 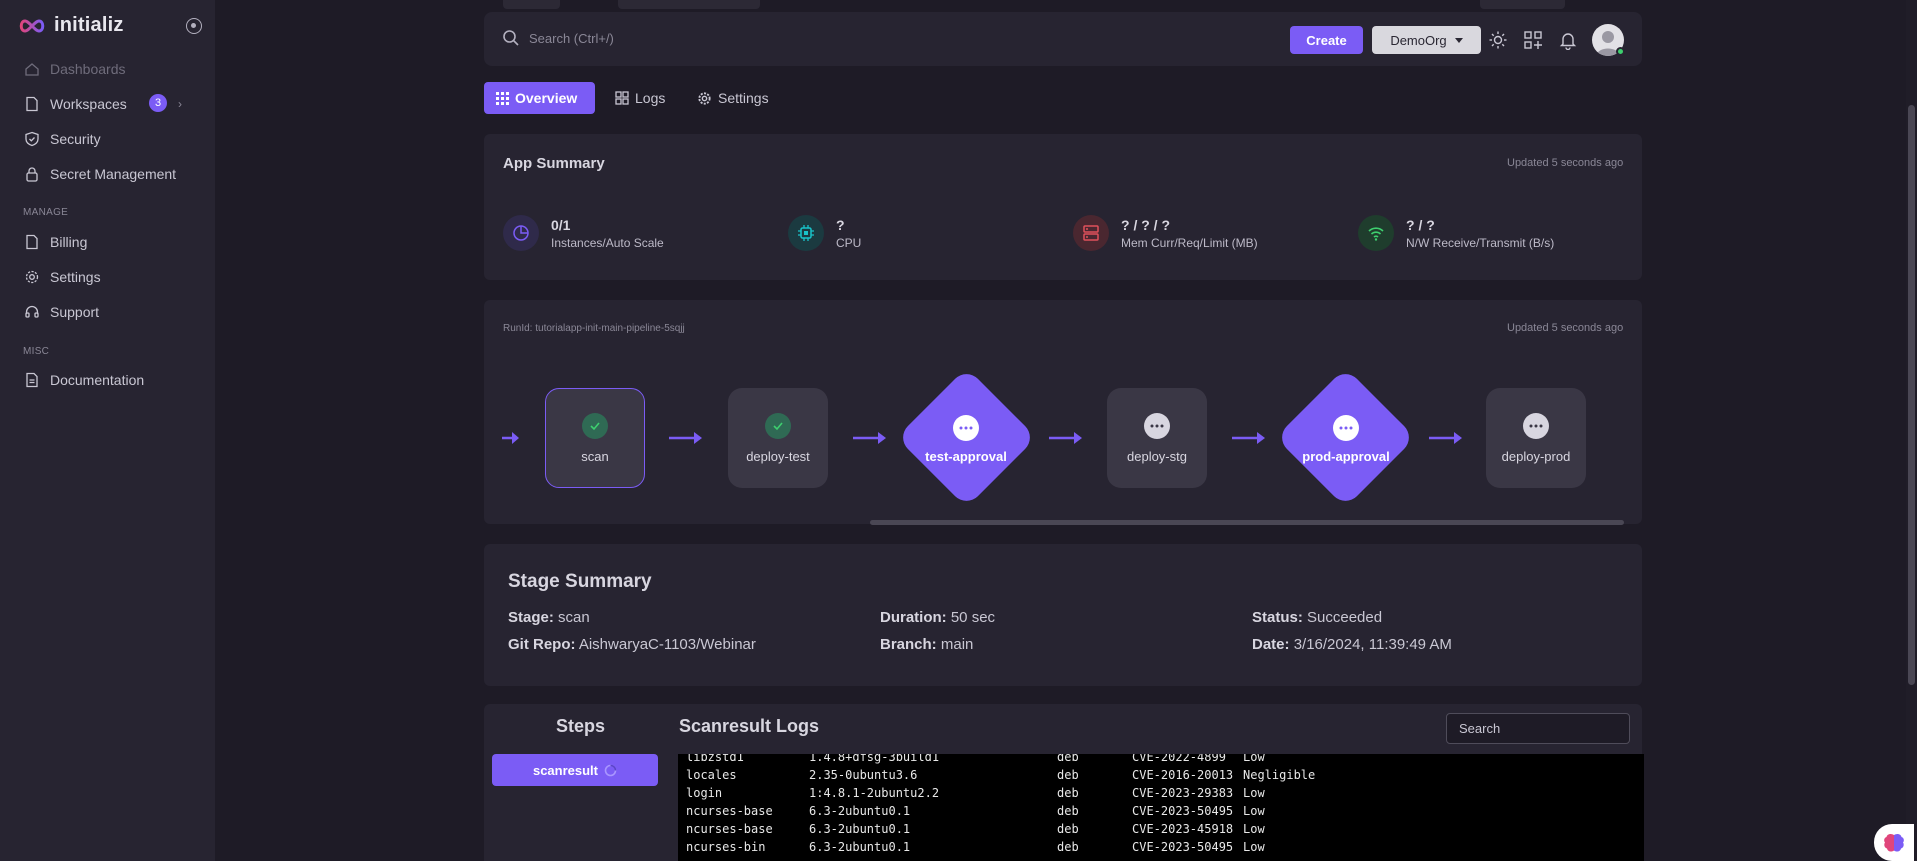 What do you see at coordinates (711, 775) in the screenshot?
I see `log-package: locales` at bounding box center [711, 775].